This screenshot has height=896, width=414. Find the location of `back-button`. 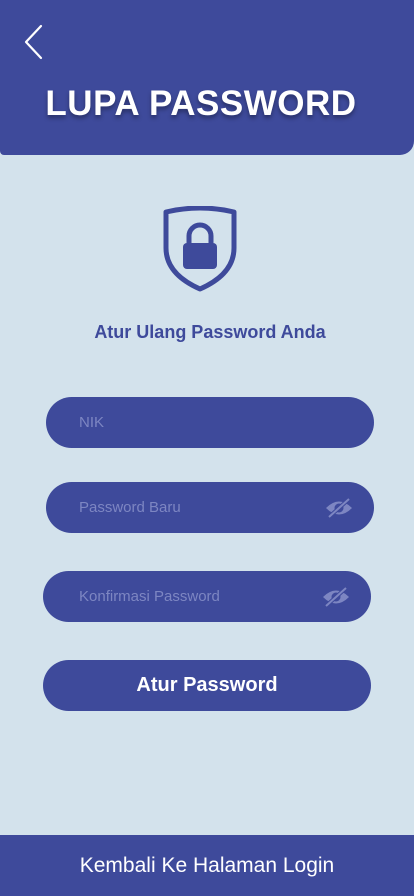

back-button is located at coordinates (34, 42).